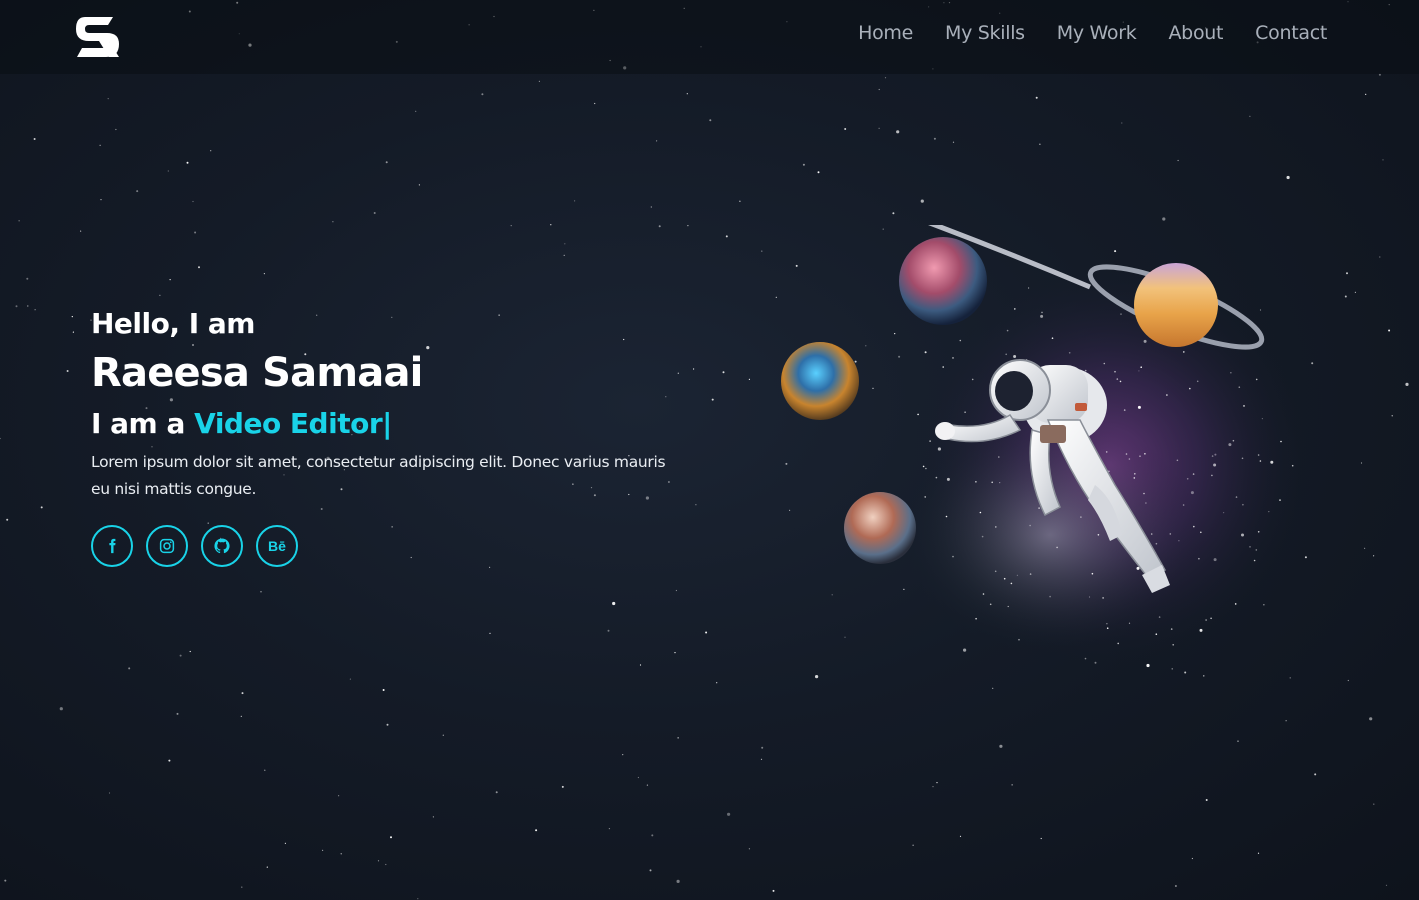  Describe the element at coordinates (112, 546) in the screenshot. I see `facebook-button` at that location.